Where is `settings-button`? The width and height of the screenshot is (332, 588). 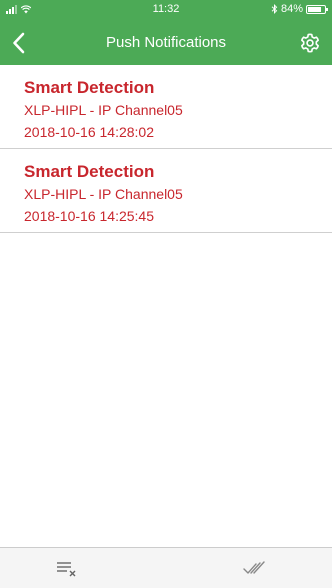
settings-button is located at coordinates (310, 43).